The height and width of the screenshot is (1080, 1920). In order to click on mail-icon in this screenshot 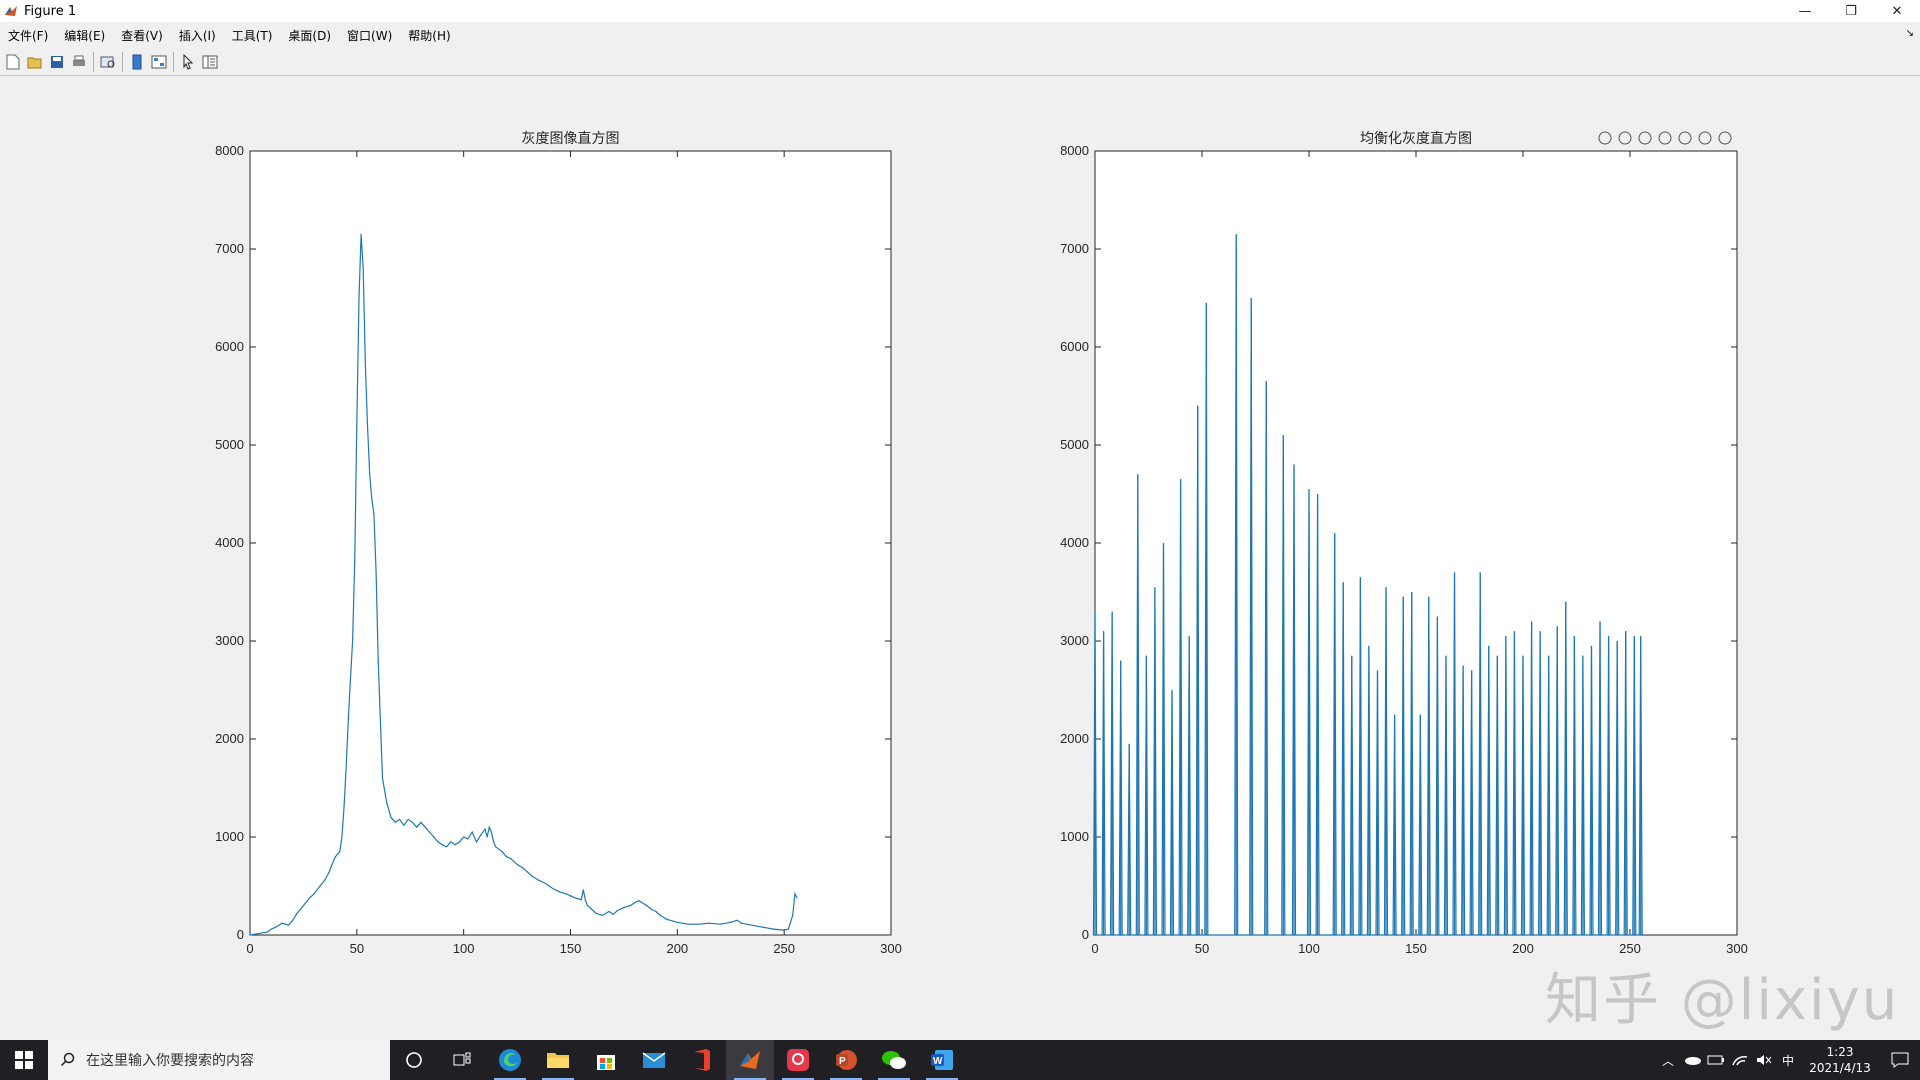, I will do `click(654, 1060)`.